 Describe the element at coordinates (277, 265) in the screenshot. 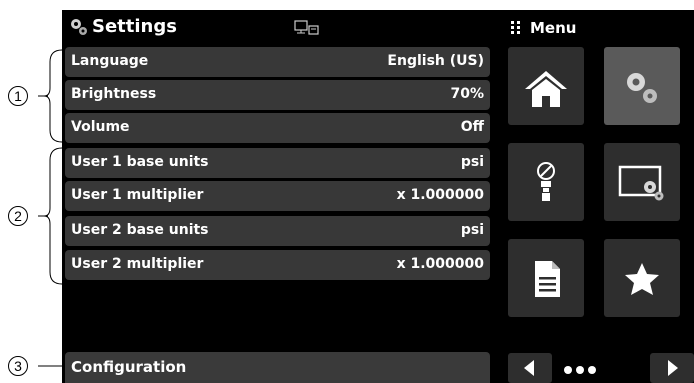

I see `setting-row-user2-multiplier: User 2 multiplier x 1.000000` at that location.